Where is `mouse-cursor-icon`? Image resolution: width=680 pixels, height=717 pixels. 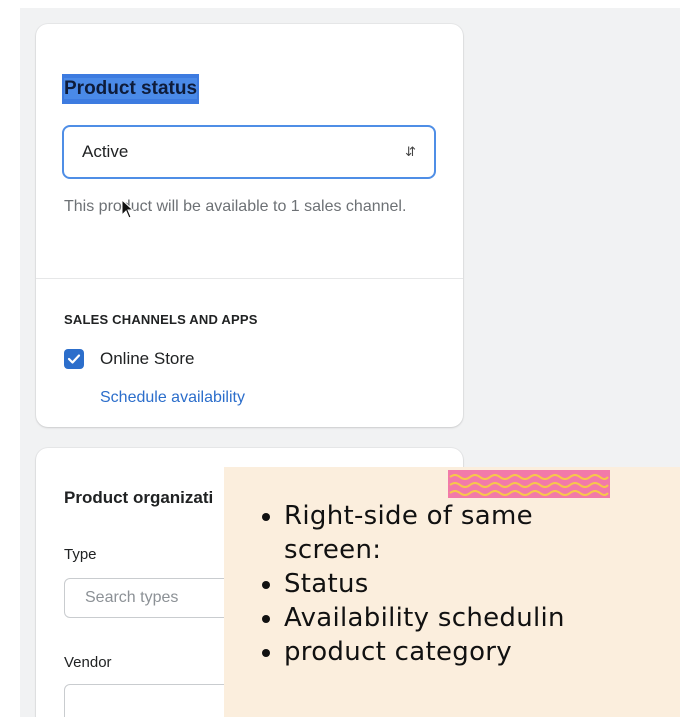 mouse-cursor-icon is located at coordinates (128, 209).